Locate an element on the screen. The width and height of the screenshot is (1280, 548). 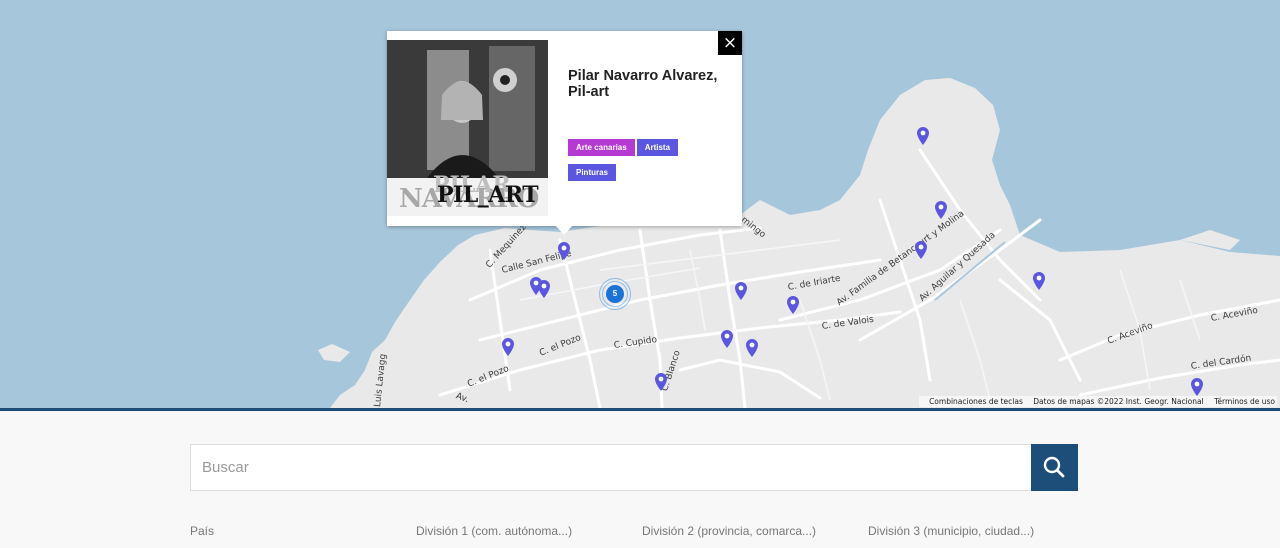
popup-title: Pilar Navarro Alvarez, Pil-art is located at coordinates (648, 84).